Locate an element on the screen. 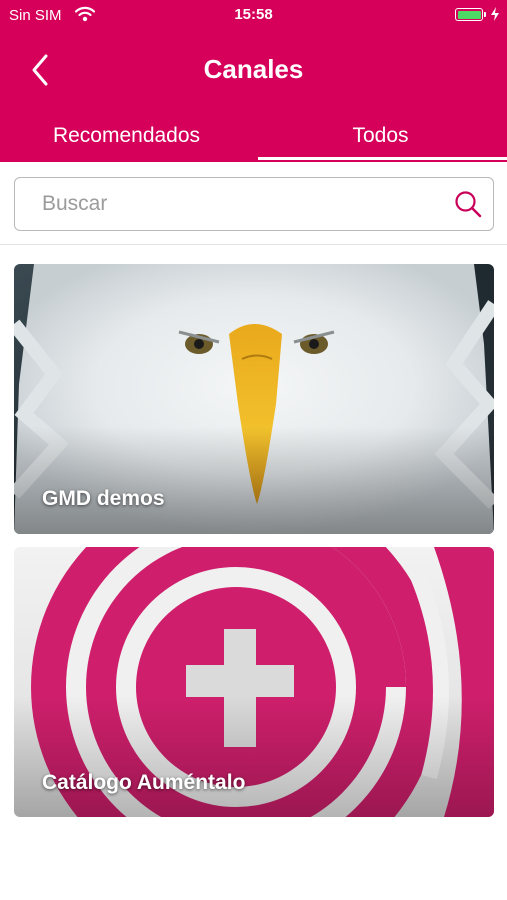  search-box is located at coordinates (254, 204).